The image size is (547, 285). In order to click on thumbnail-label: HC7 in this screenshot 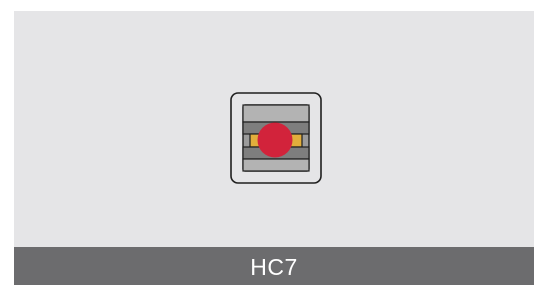, I will do `click(274, 266)`.